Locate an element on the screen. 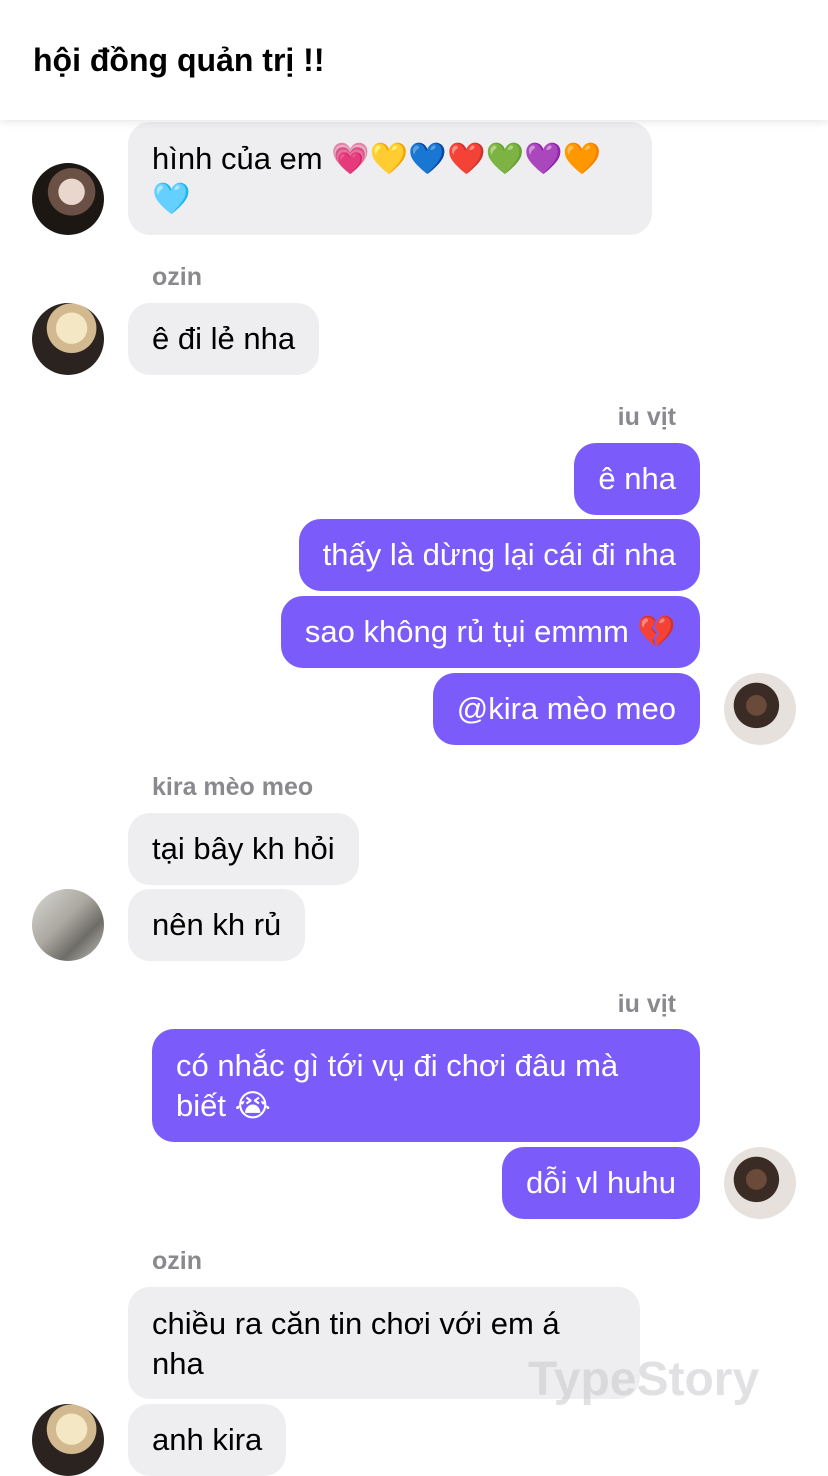  message-bubble: sao không rủ tụi emmm 💔 is located at coordinates (490, 632).